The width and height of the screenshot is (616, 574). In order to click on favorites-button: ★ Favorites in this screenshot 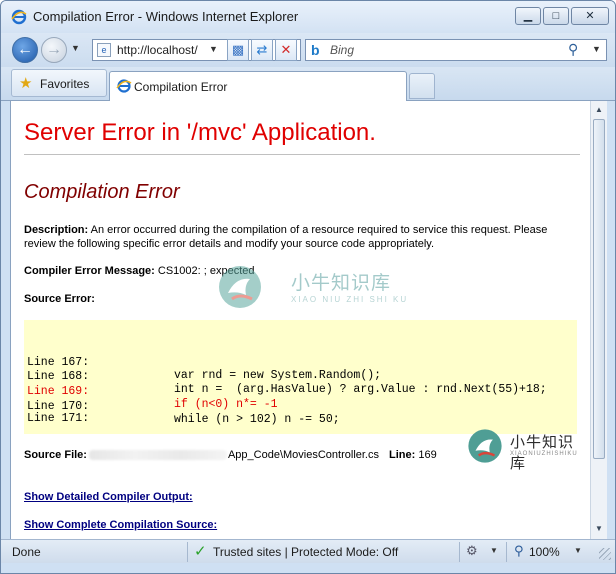, I will do `click(59, 83)`.